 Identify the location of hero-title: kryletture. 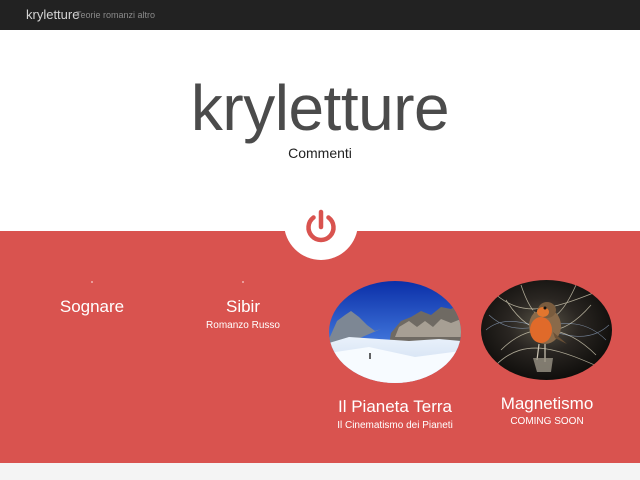
(320, 108).